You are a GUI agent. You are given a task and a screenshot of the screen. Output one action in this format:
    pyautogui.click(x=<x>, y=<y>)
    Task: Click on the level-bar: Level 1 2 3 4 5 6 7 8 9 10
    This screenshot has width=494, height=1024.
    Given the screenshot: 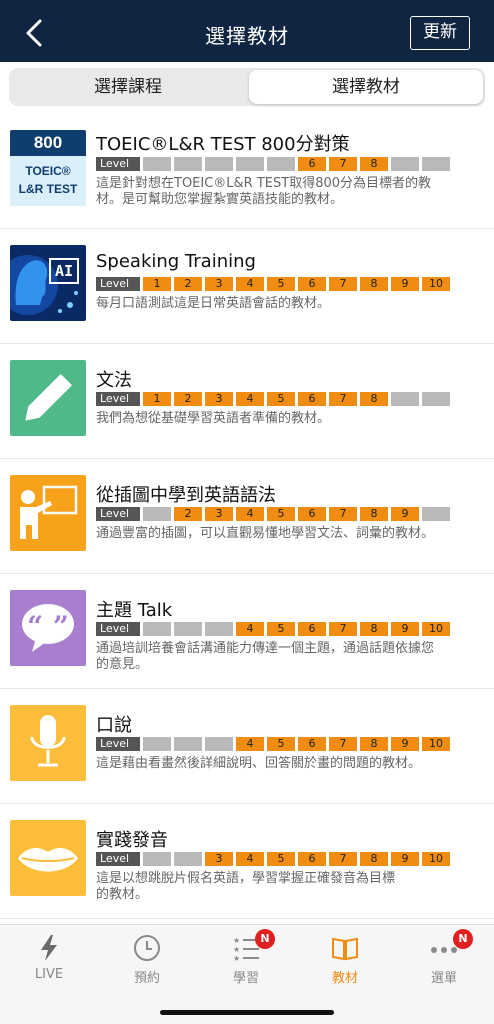 What is the action you would take?
    pyautogui.click(x=274, y=284)
    